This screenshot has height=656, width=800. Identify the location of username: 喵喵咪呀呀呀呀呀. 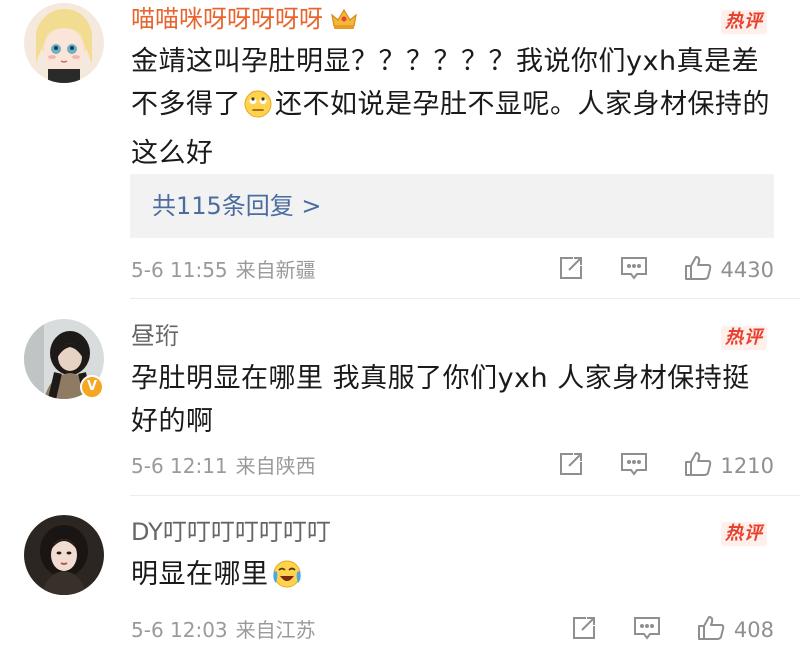
(245, 21).